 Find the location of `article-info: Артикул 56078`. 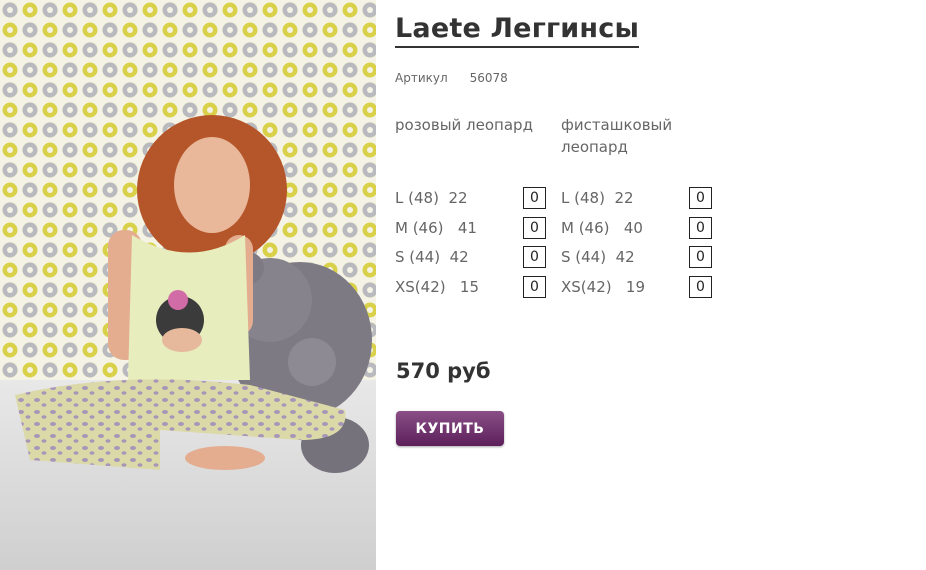

article-info: Артикул 56078 is located at coordinates (451, 78).